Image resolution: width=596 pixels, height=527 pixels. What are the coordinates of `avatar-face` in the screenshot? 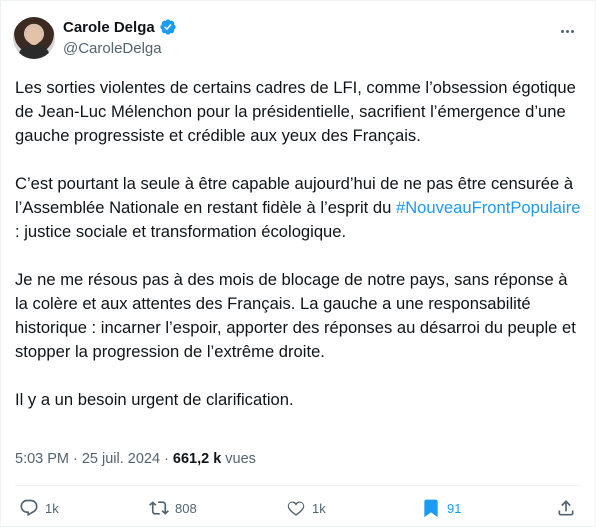 It's located at (34, 36).